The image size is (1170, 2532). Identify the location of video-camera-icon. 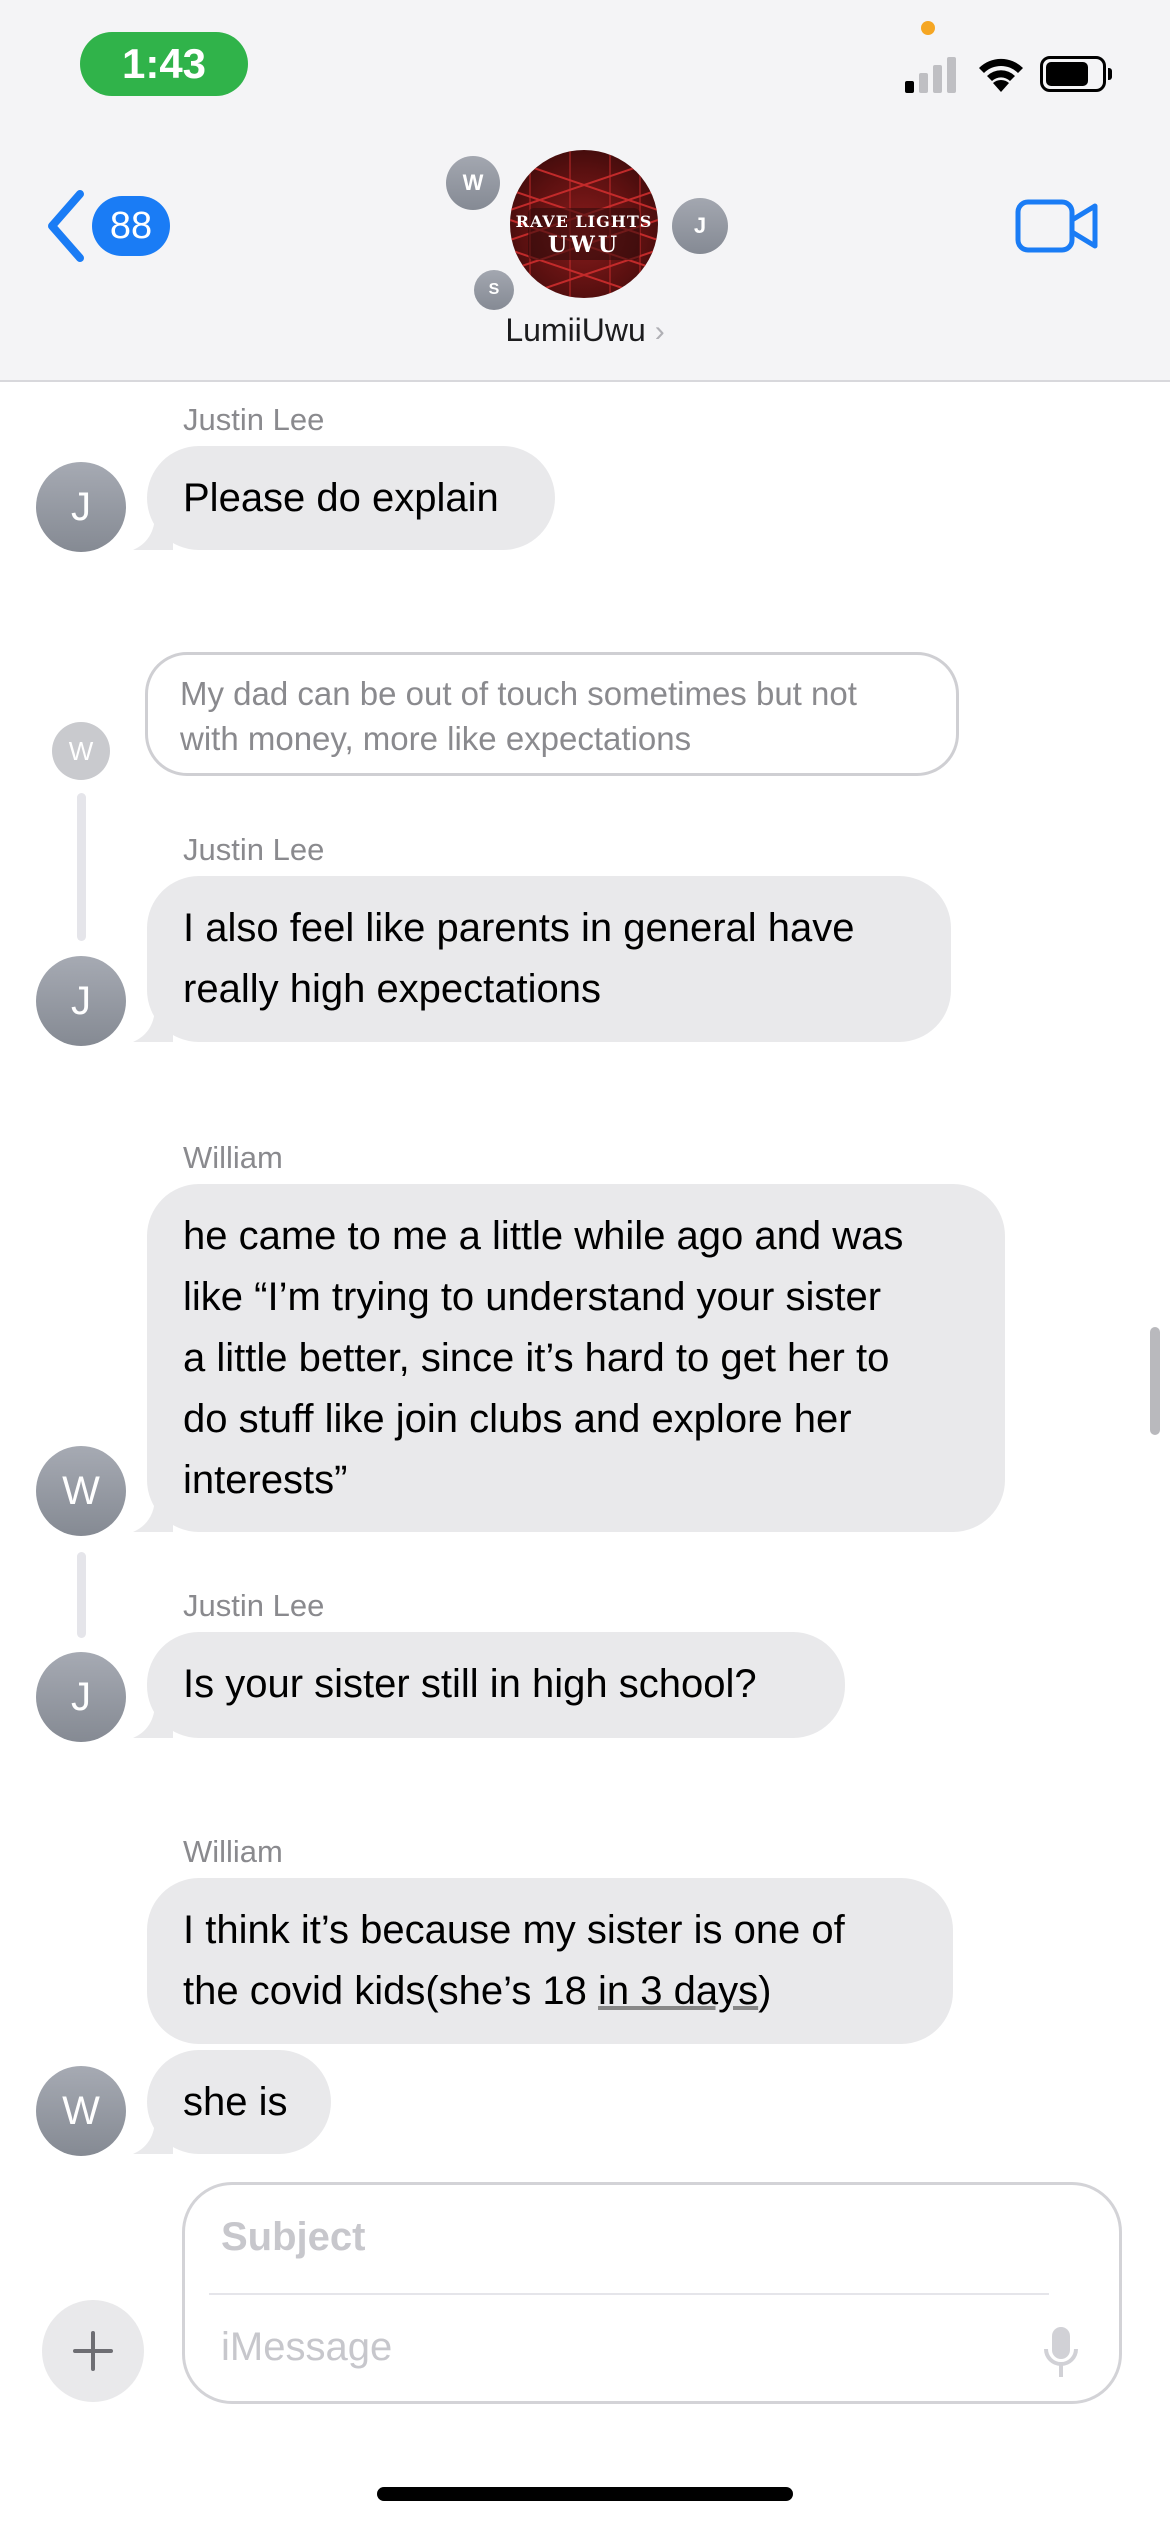
(1057, 226).